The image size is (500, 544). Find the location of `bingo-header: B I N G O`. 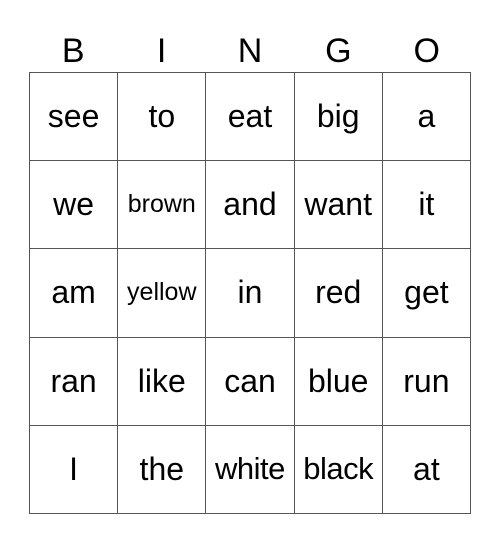

bingo-header: B I N G O is located at coordinates (250, 51).